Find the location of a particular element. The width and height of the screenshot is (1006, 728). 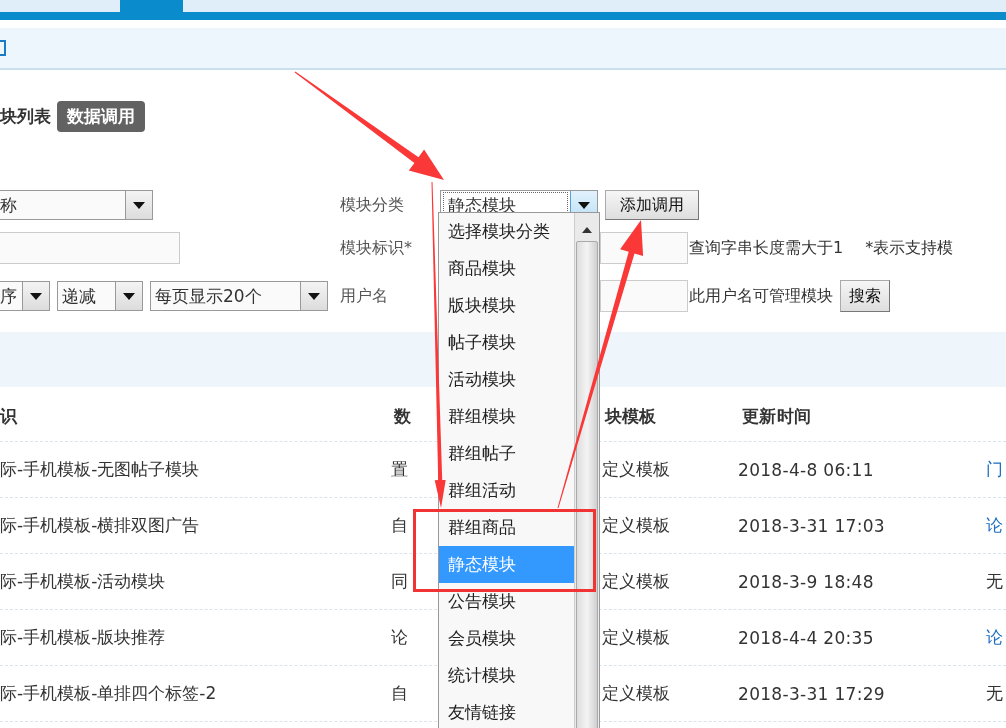

table-cell-text: 际-手机模板-横排双图广告 is located at coordinates (100, 525).